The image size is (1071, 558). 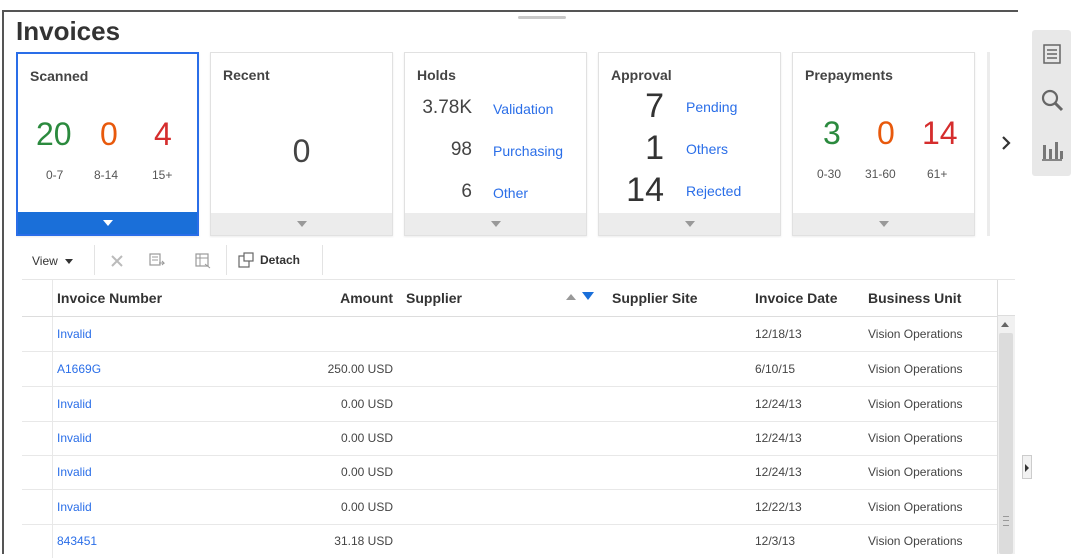 What do you see at coordinates (655, 298) in the screenshot?
I see `column-header-supplier-site: Supplier Site` at bounding box center [655, 298].